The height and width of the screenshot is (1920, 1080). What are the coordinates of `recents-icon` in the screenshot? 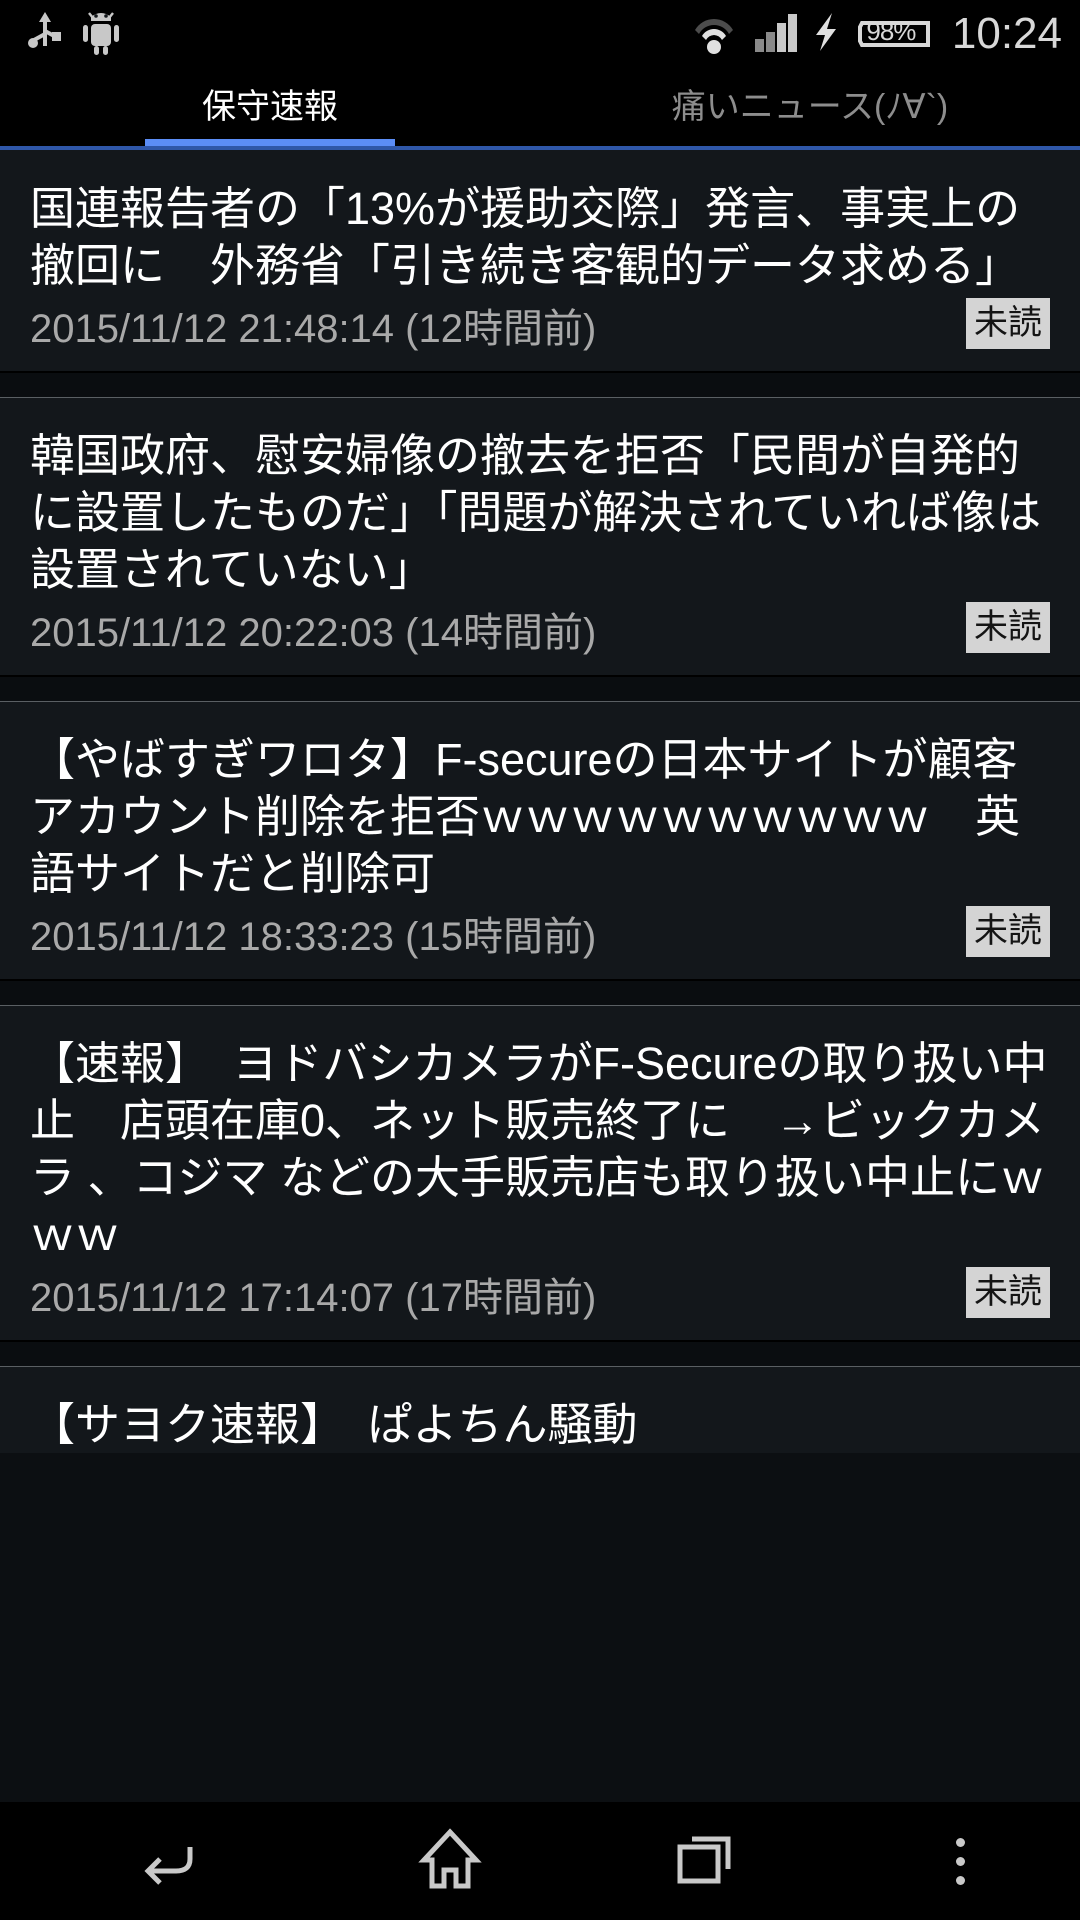 It's located at (705, 1861).